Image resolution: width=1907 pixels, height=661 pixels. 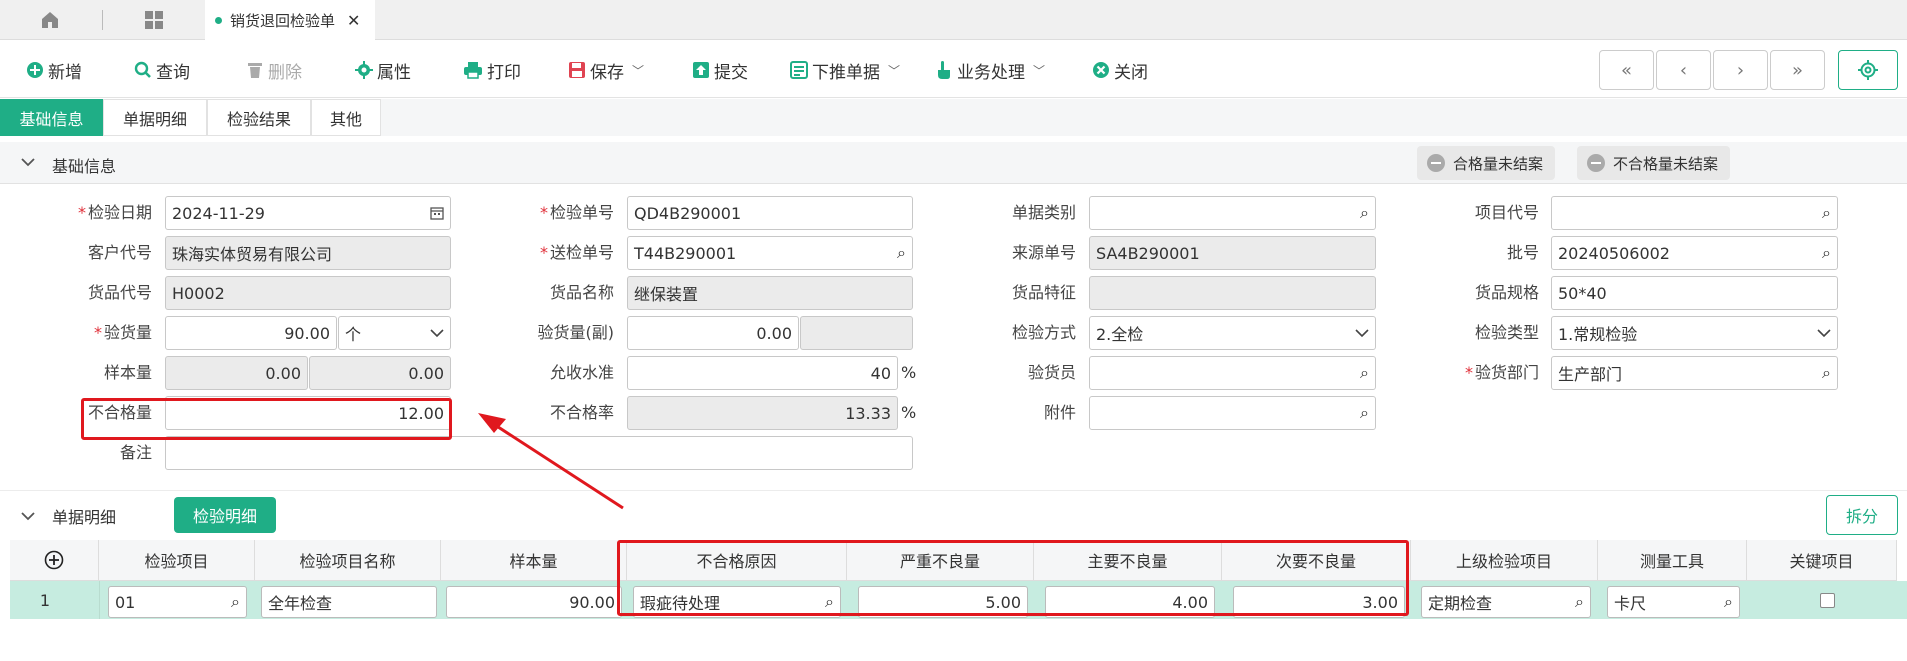 What do you see at coordinates (1506, 332) in the screenshot?
I see `type-label: 检验类型` at bounding box center [1506, 332].